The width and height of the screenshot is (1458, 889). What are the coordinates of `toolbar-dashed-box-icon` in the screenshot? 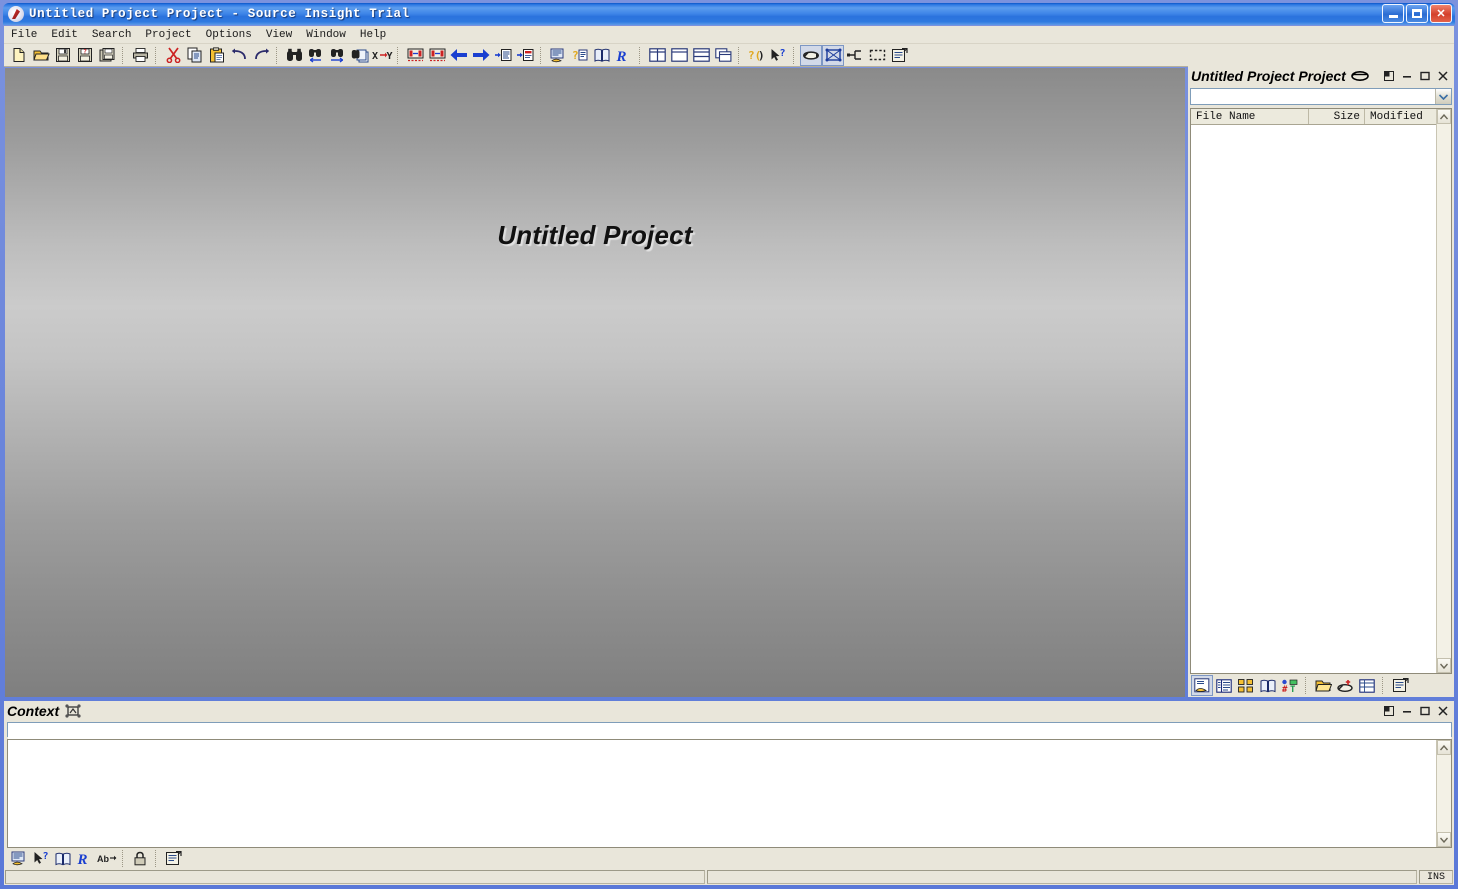 It's located at (877, 55).